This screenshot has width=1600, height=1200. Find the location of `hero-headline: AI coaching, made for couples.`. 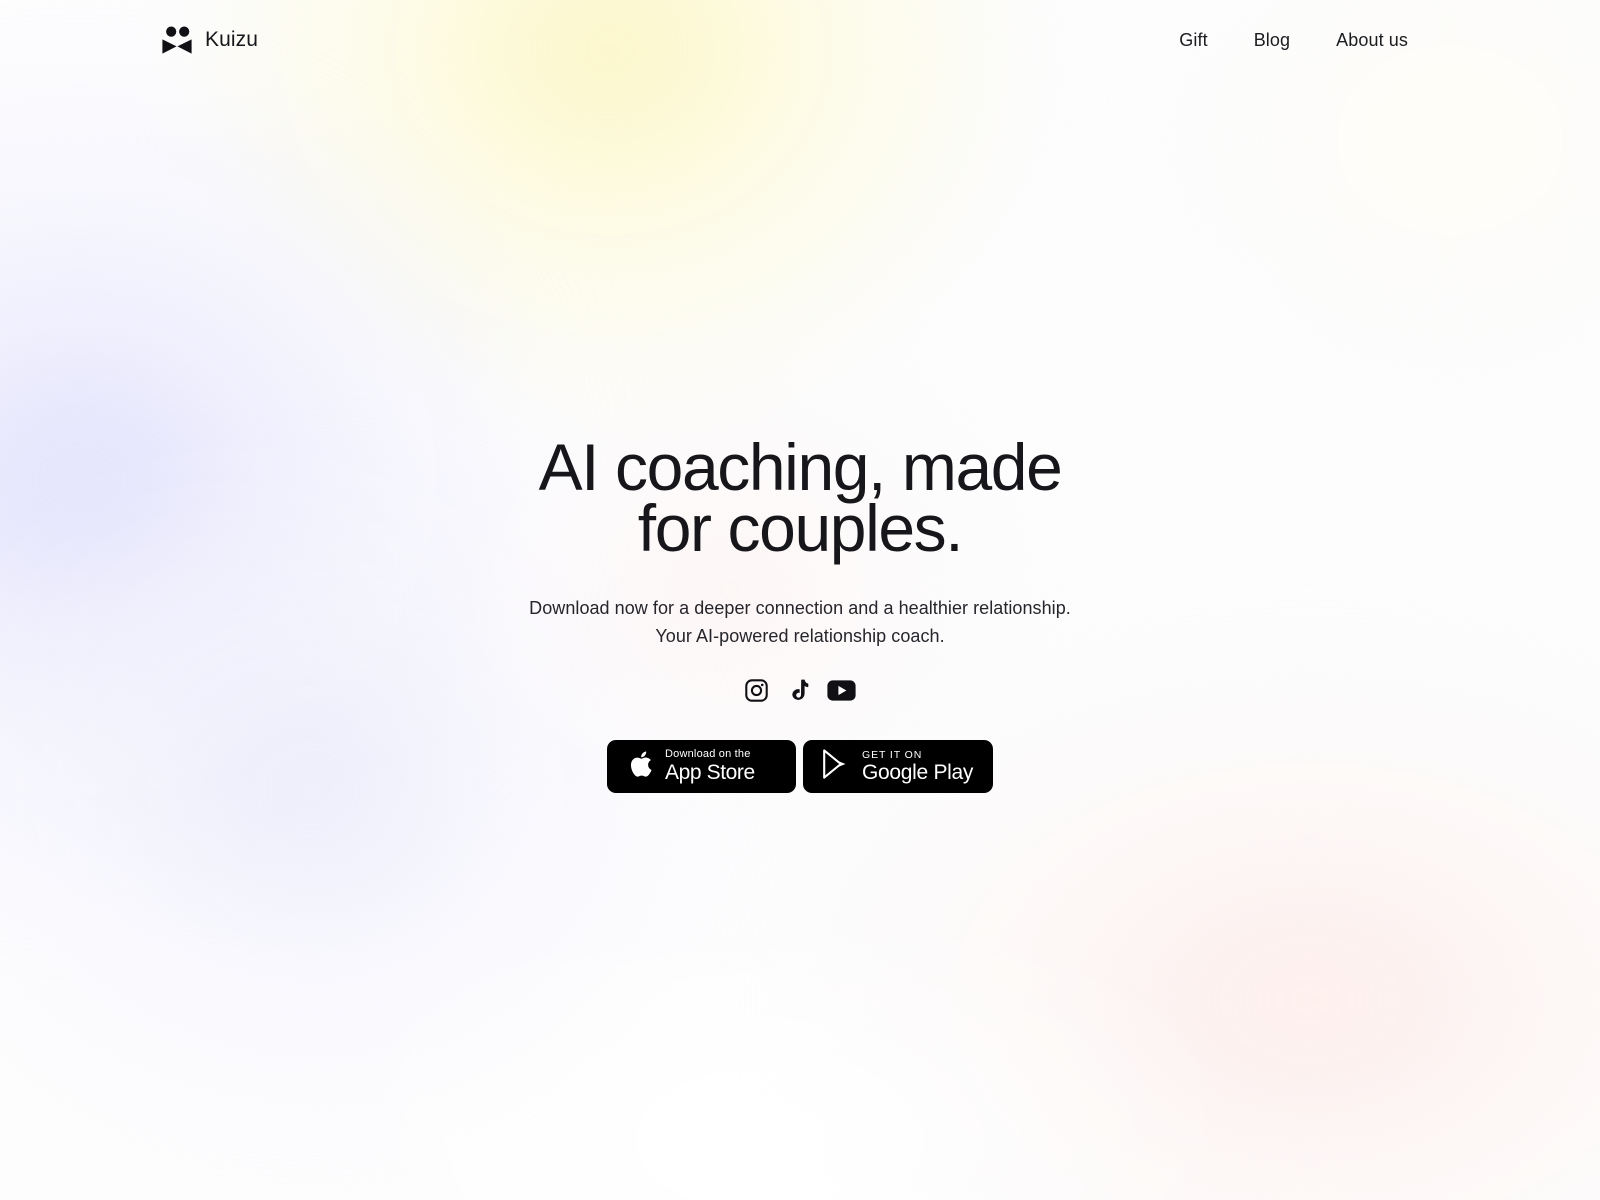

hero-headline: AI coaching, made for couples. is located at coordinates (800, 497).